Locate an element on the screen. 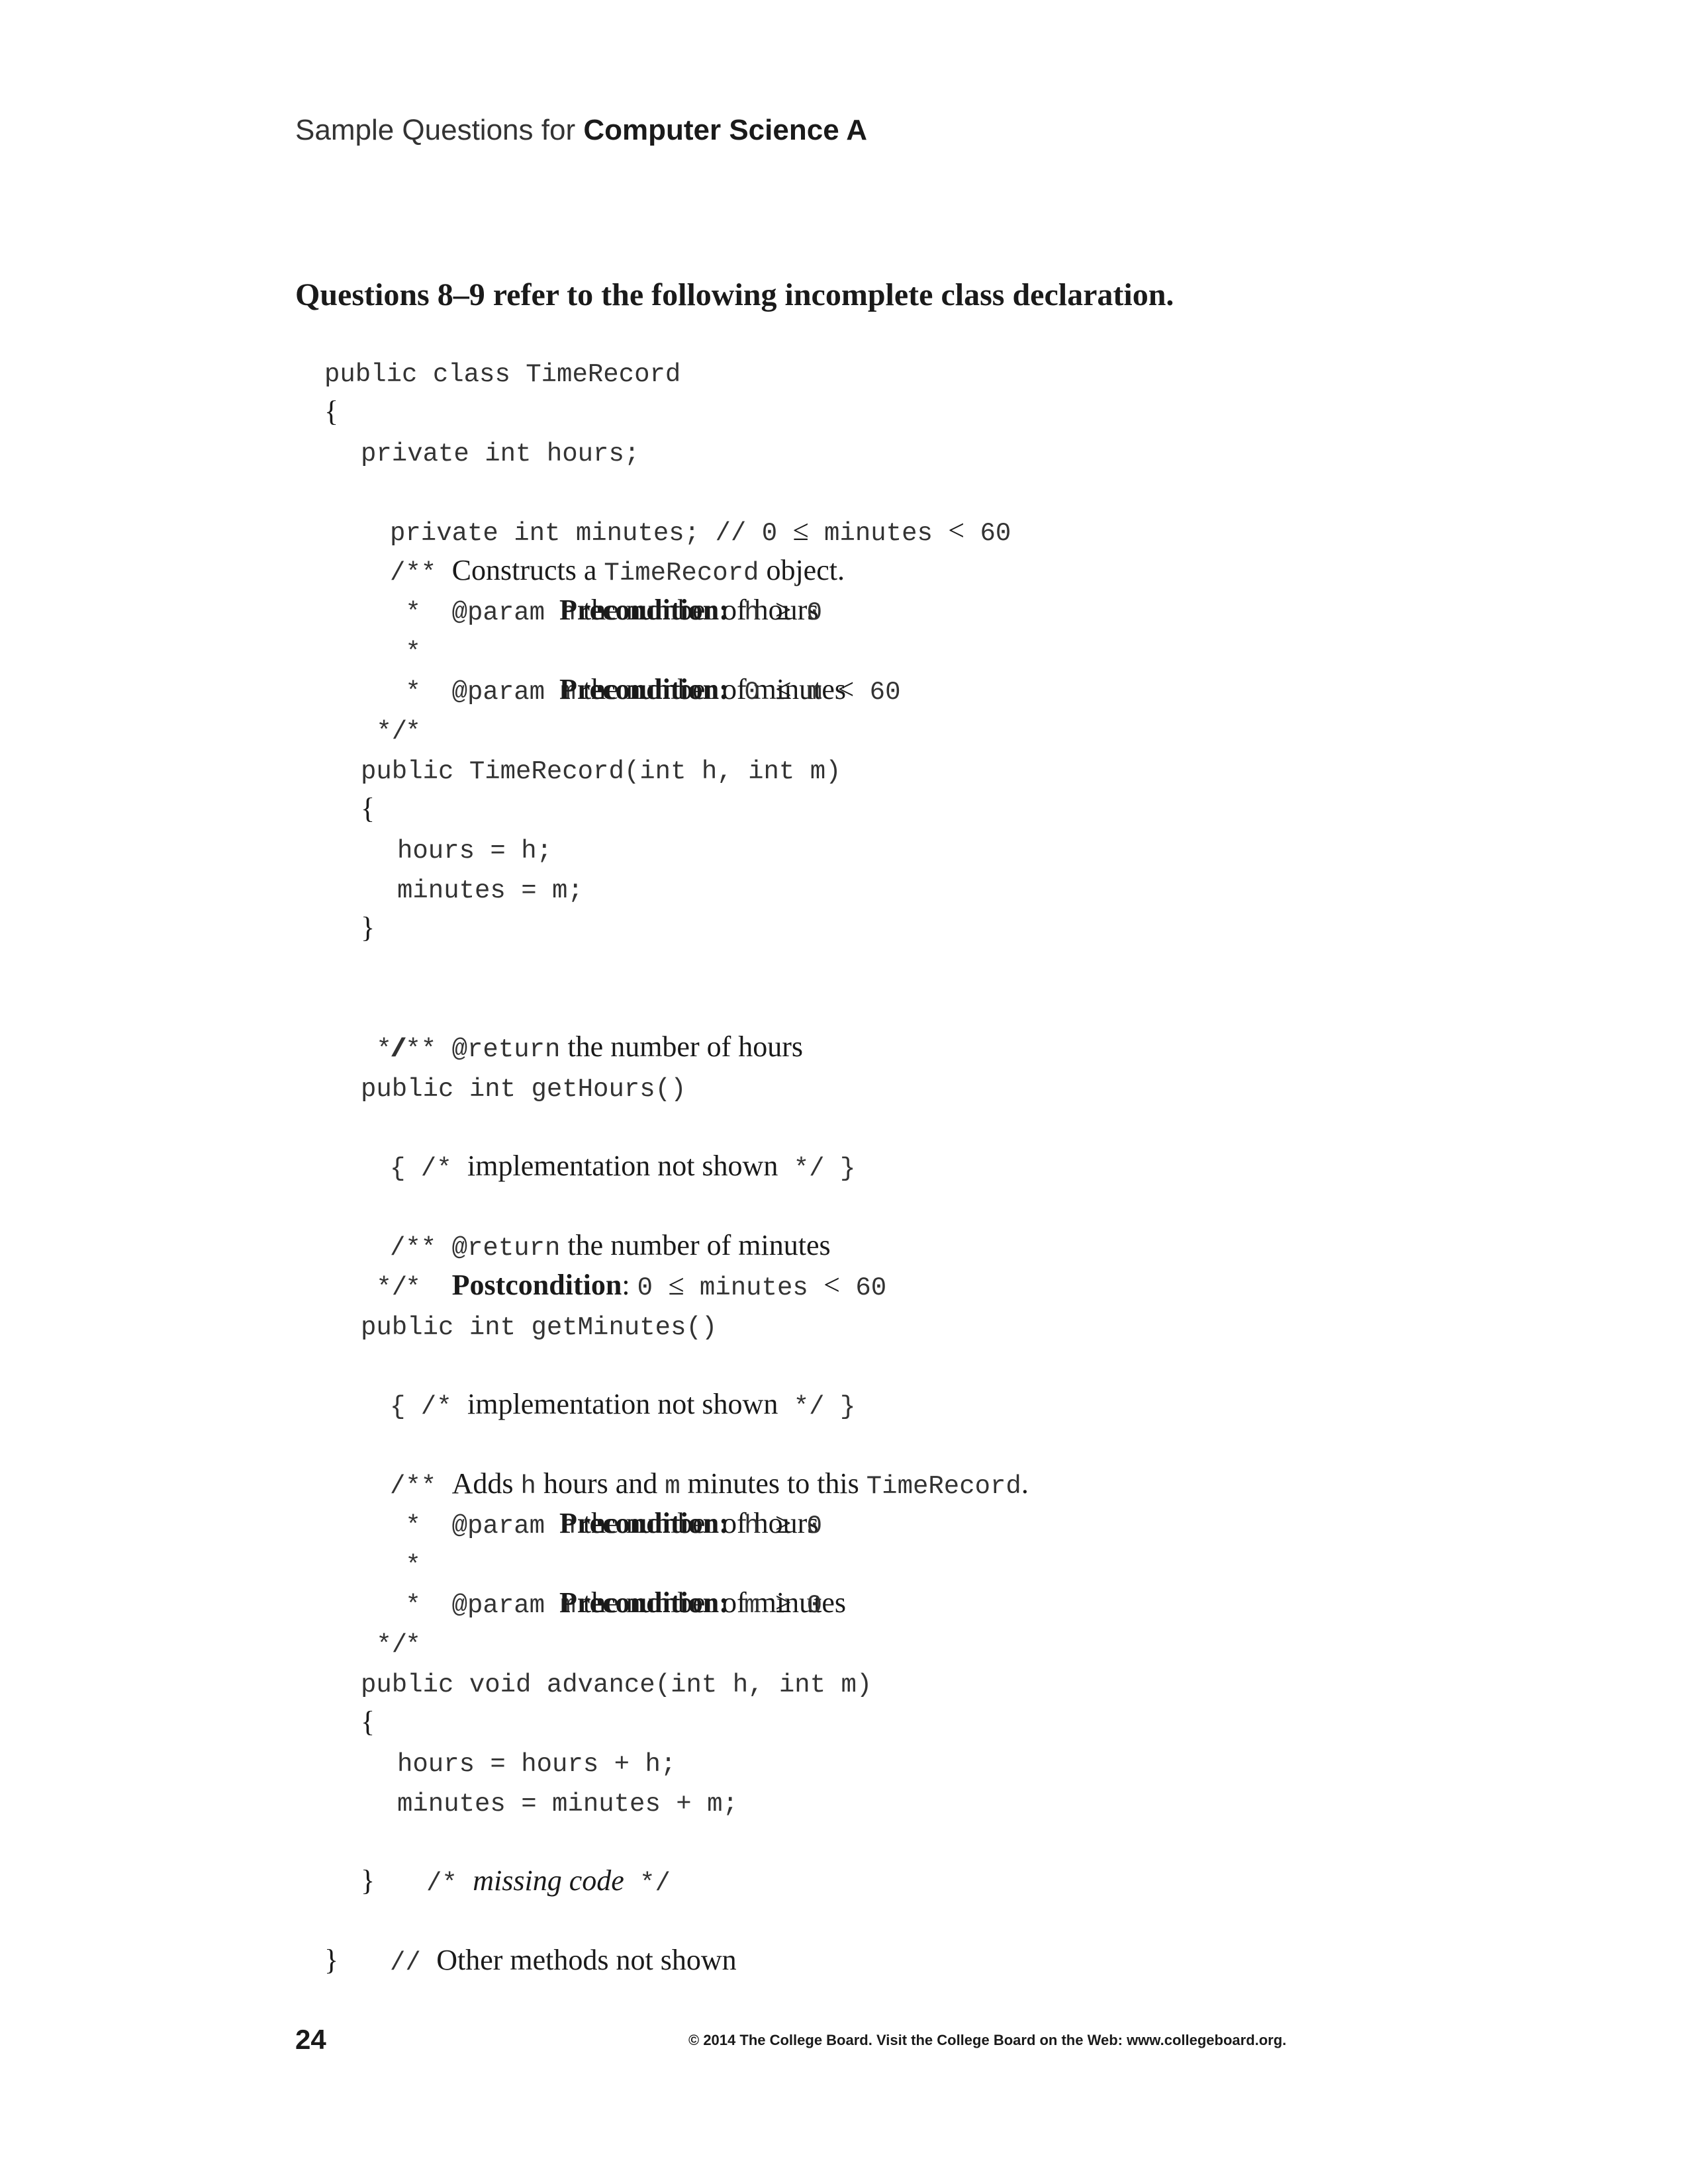 This screenshot has width=1688, height=2184. code-line: * Postcondition: 0 ≤ minutes < 60 is located at coordinates (638, 1285).